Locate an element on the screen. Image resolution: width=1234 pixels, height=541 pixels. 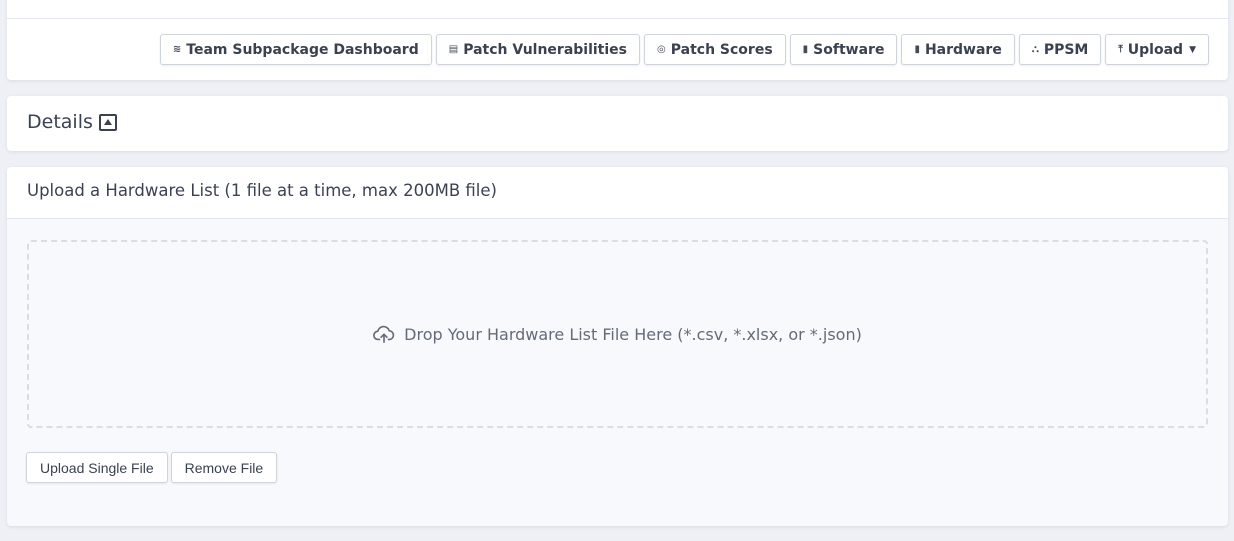
caret-down-icon: ▼ is located at coordinates (1192, 49).